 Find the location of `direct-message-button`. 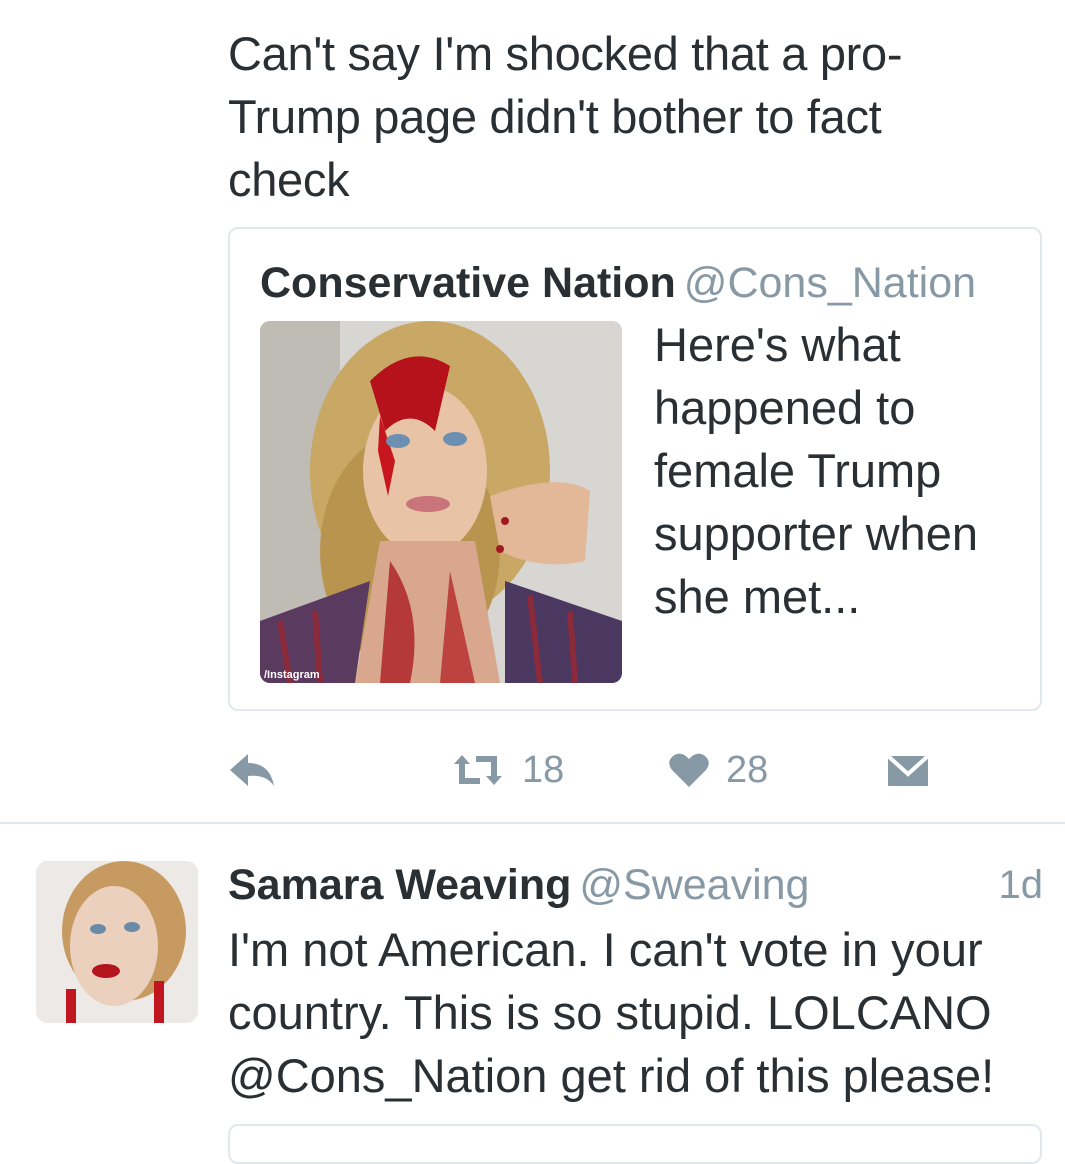

direct-message-button is located at coordinates (908, 770).